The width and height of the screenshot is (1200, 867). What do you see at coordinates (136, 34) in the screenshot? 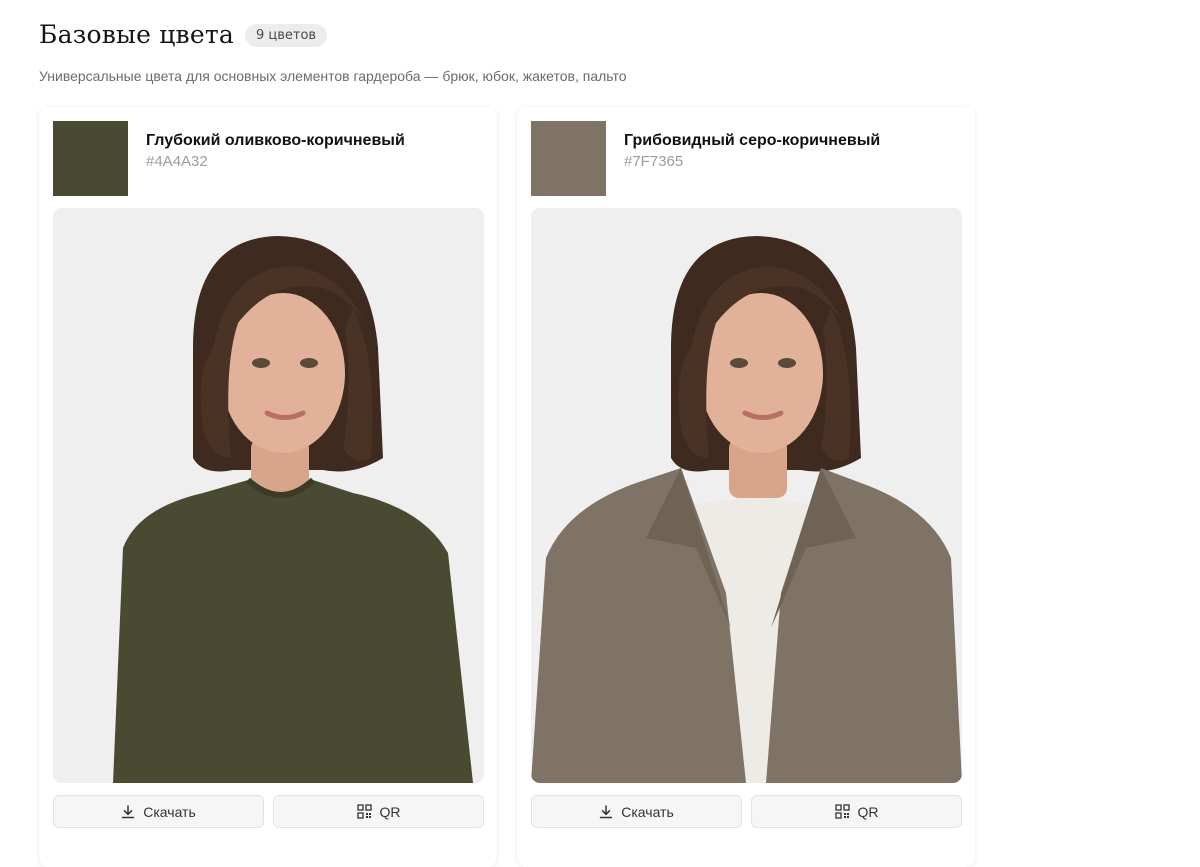
I see `section-title: Базовые цвета` at bounding box center [136, 34].